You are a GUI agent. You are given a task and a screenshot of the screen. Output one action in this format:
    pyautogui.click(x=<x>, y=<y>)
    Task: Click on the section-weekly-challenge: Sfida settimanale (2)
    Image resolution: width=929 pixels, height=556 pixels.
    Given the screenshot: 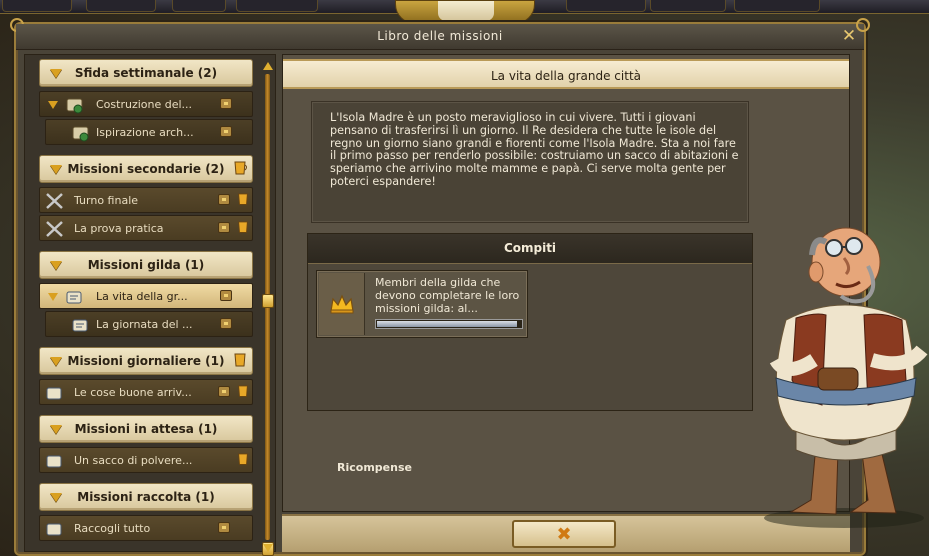 What is the action you would take?
    pyautogui.click(x=146, y=73)
    